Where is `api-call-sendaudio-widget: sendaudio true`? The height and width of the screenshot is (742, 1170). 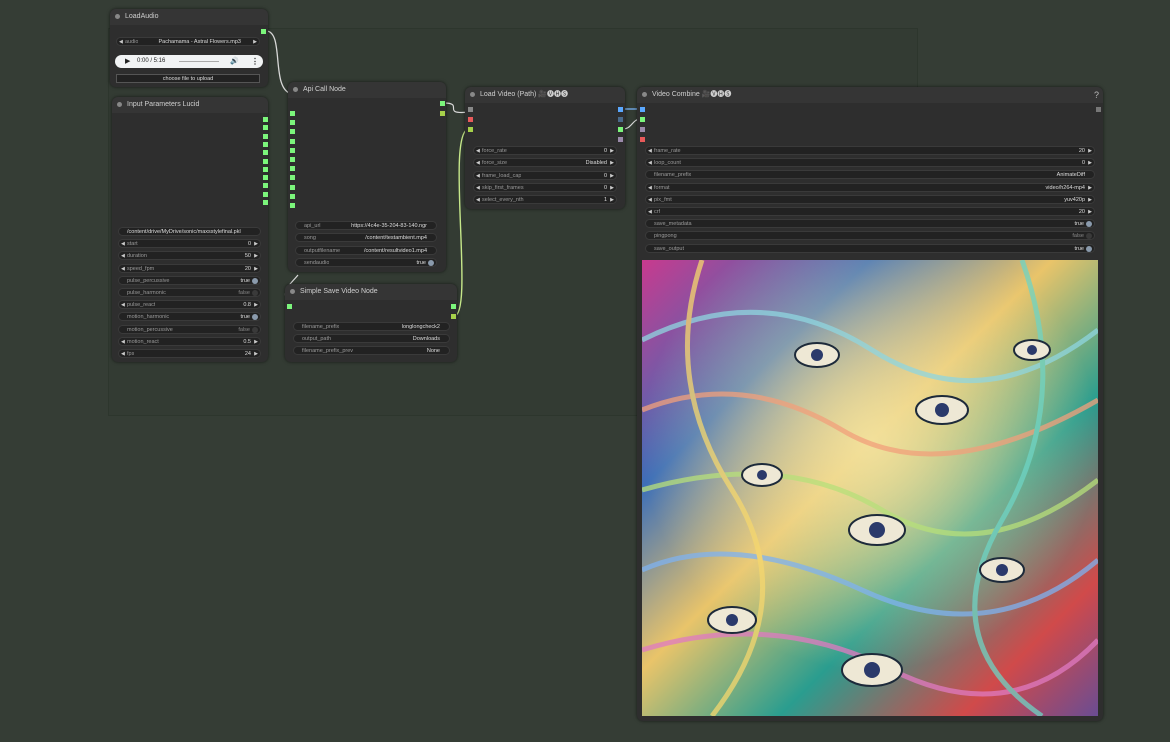
api-call-sendaudio-widget: sendaudio true is located at coordinates (366, 262).